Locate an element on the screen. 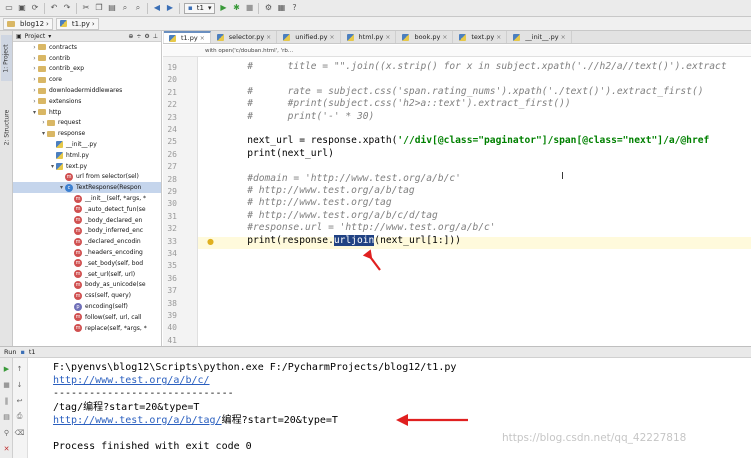 Image resolution: width=751 pixels, height=458 pixels. cut-icon: ✂ is located at coordinates (86, 8).